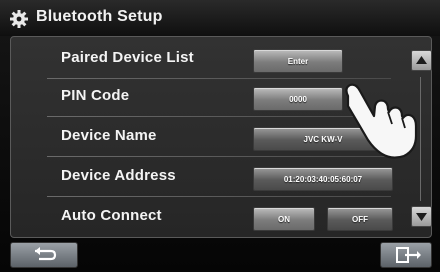 The height and width of the screenshot is (272, 440). Describe the element at coordinates (360, 219) in the screenshot. I see `auto-connect-off-button: OFF` at that location.